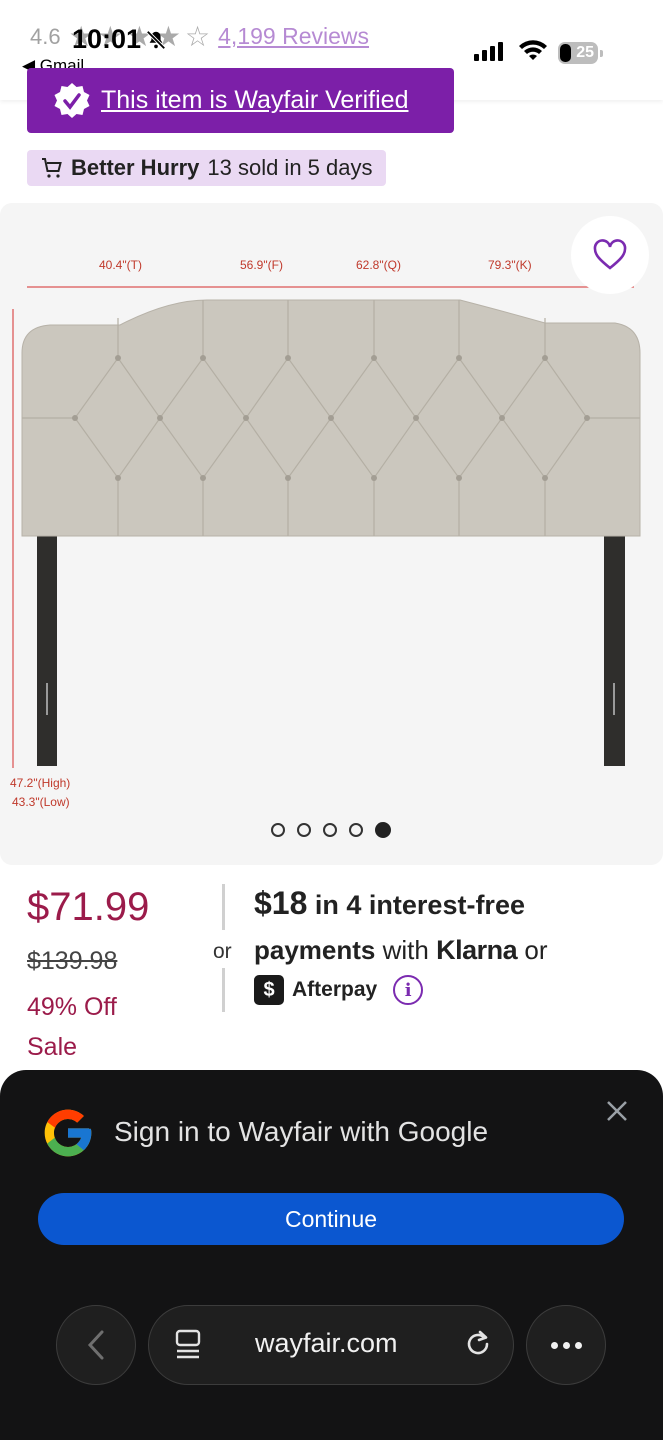  I want to click on heart-icon, so click(610, 254).